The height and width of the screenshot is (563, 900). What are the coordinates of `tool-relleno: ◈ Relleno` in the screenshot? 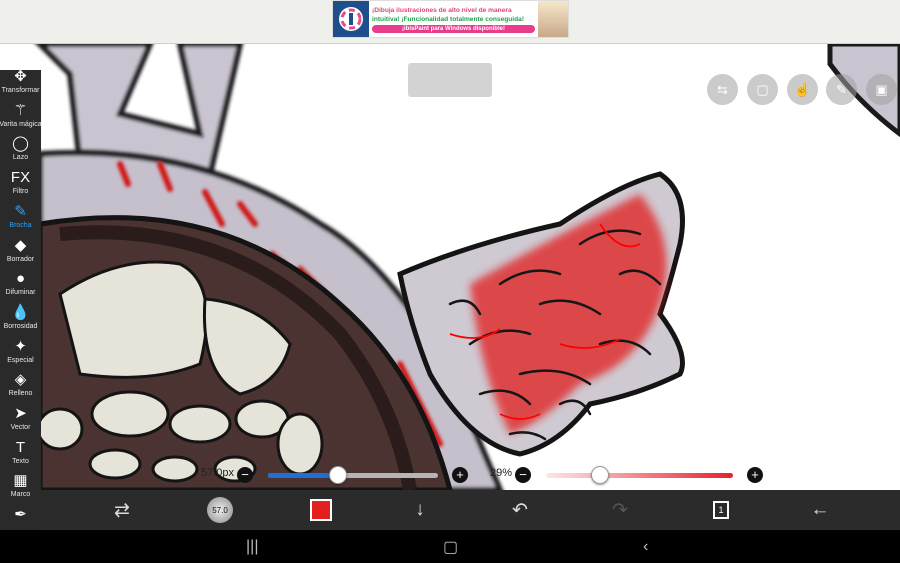 It's located at (20, 388).